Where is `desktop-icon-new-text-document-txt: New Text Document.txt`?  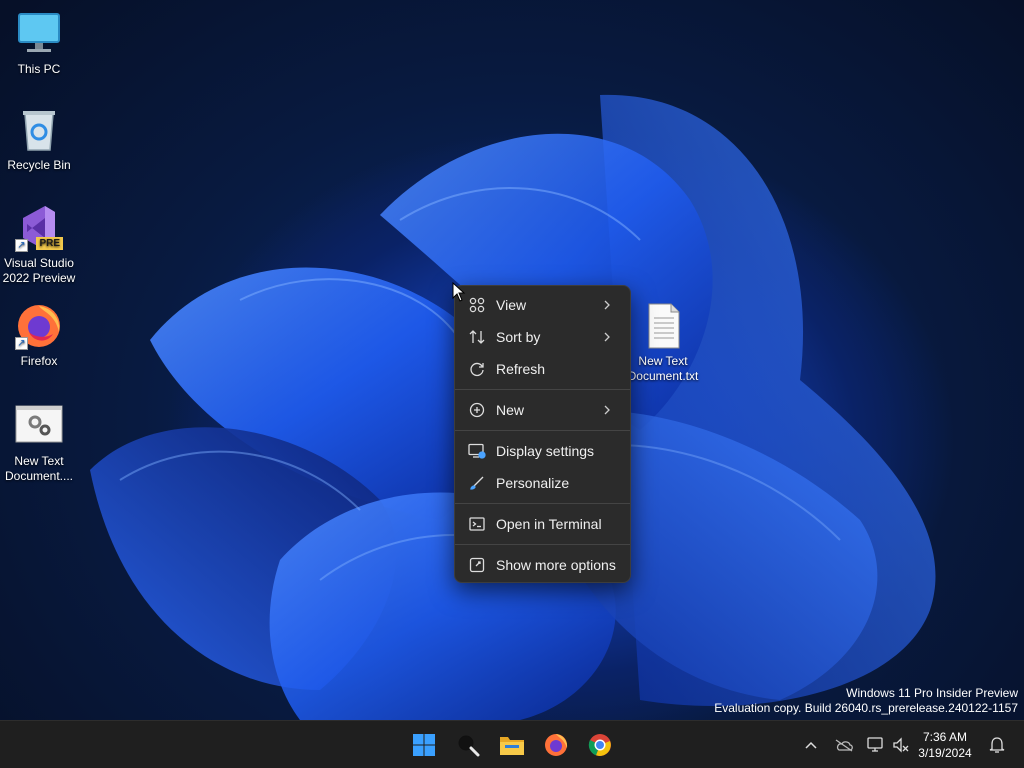 desktop-icon-new-text-document-txt: New Text Document.txt is located at coordinates (663, 343).